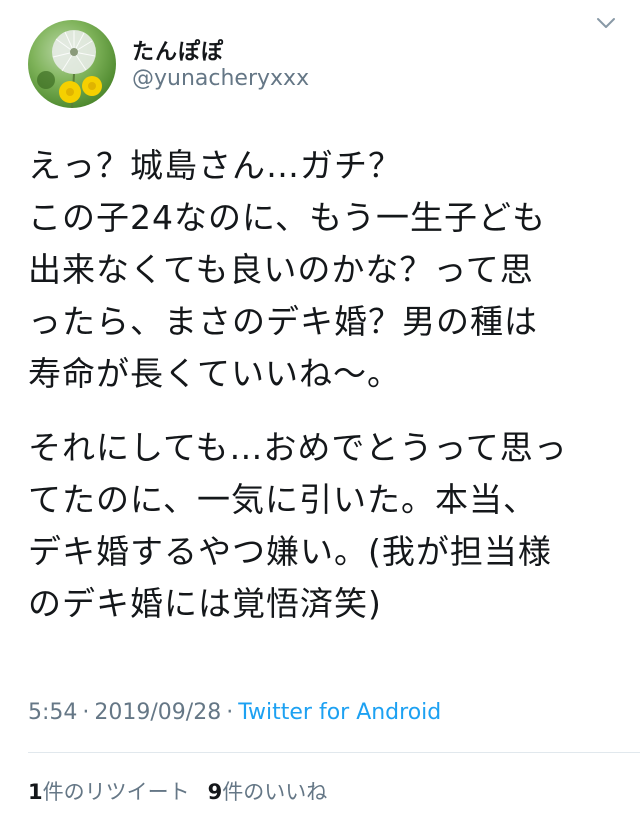 This screenshot has height=828, width=640. I want to click on tweet-line: この子24なのに、もう一生子ども, so click(287, 217).